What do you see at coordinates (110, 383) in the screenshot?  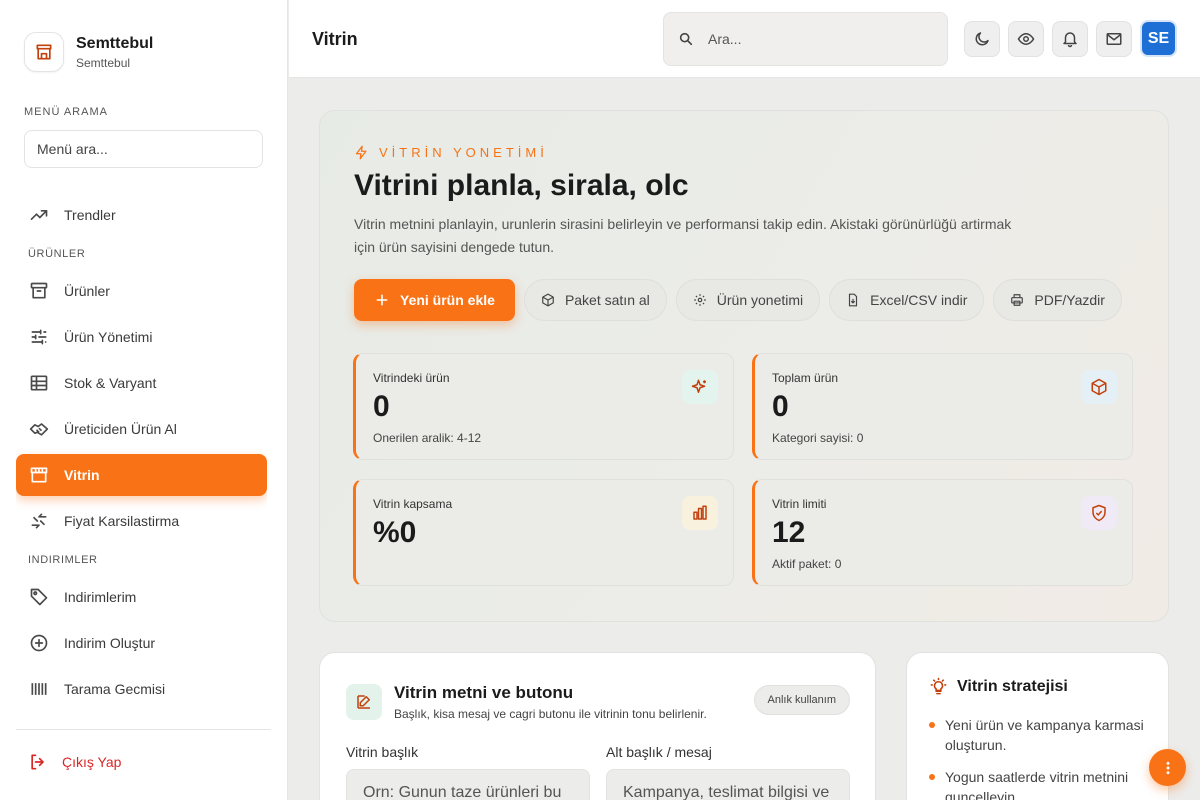 I see `sidebar-item-label: Stok & Varyant` at bounding box center [110, 383].